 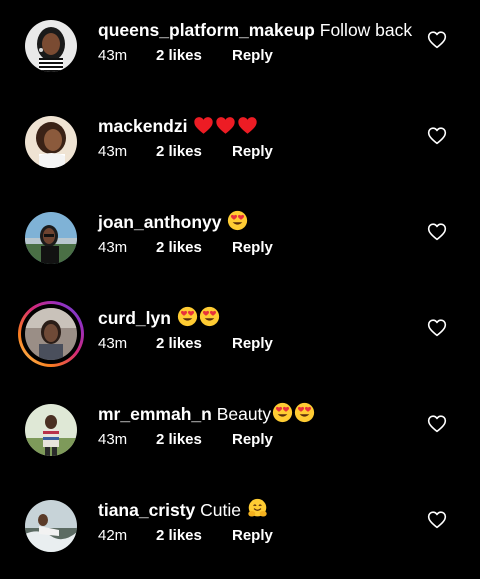 What do you see at coordinates (366, 30) in the screenshot?
I see `comment-body: Follow back` at bounding box center [366, 30].